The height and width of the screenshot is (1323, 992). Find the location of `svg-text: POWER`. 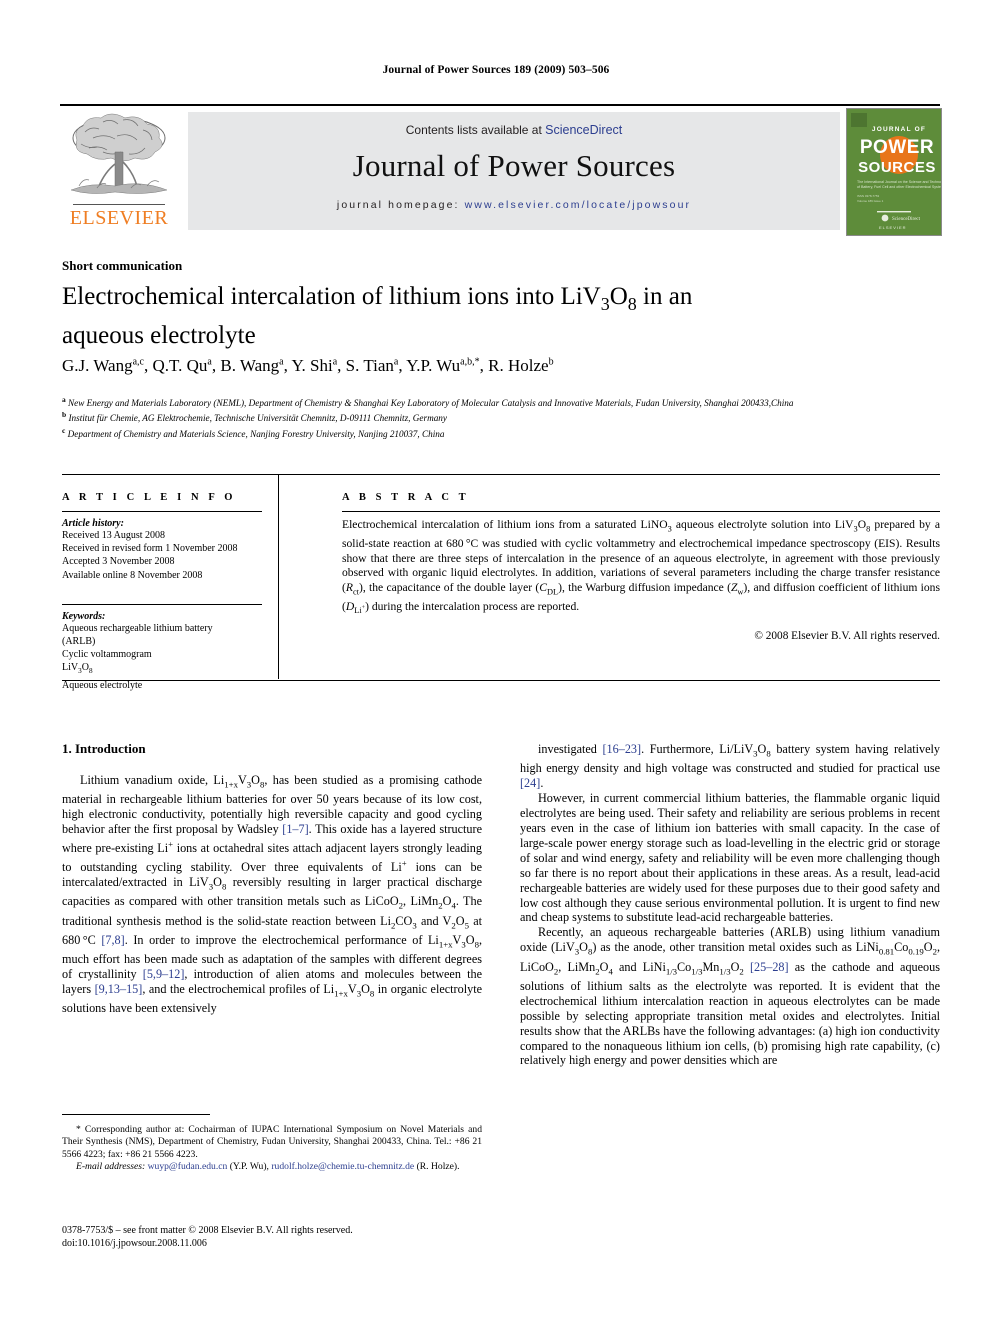

svg-text: POWER is located at coordinates (897, 147).